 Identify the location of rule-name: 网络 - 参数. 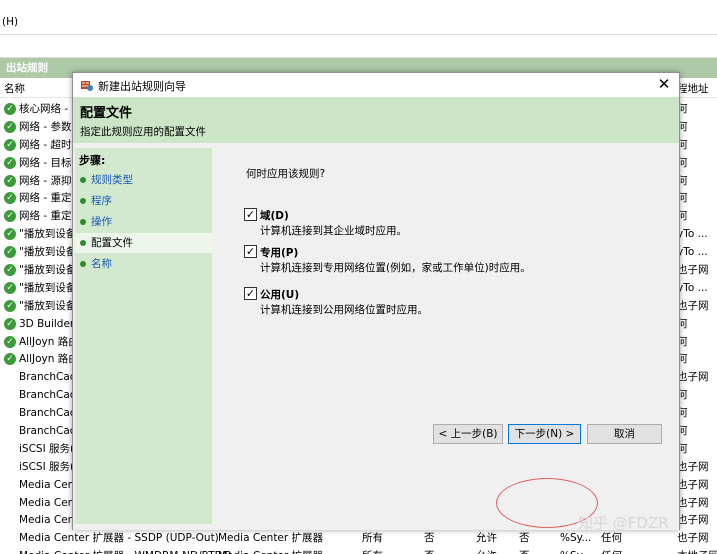
(45, 126).